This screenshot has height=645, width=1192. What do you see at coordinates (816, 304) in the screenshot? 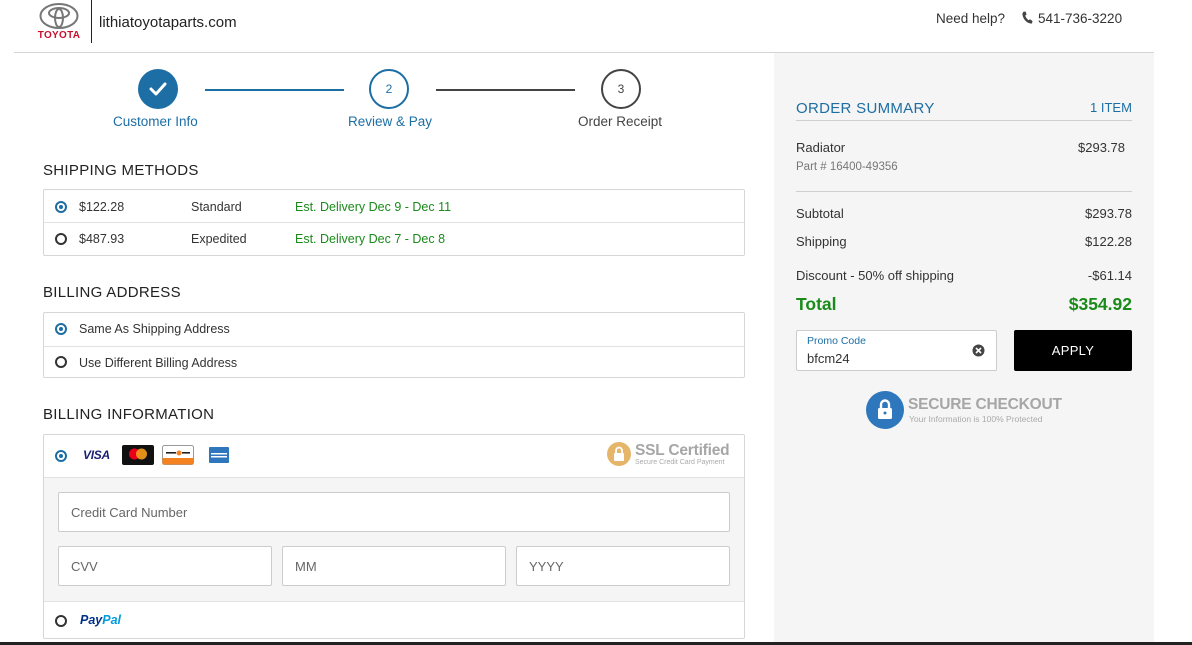
I see `total-label: Total` at bounding box center [816, 304].